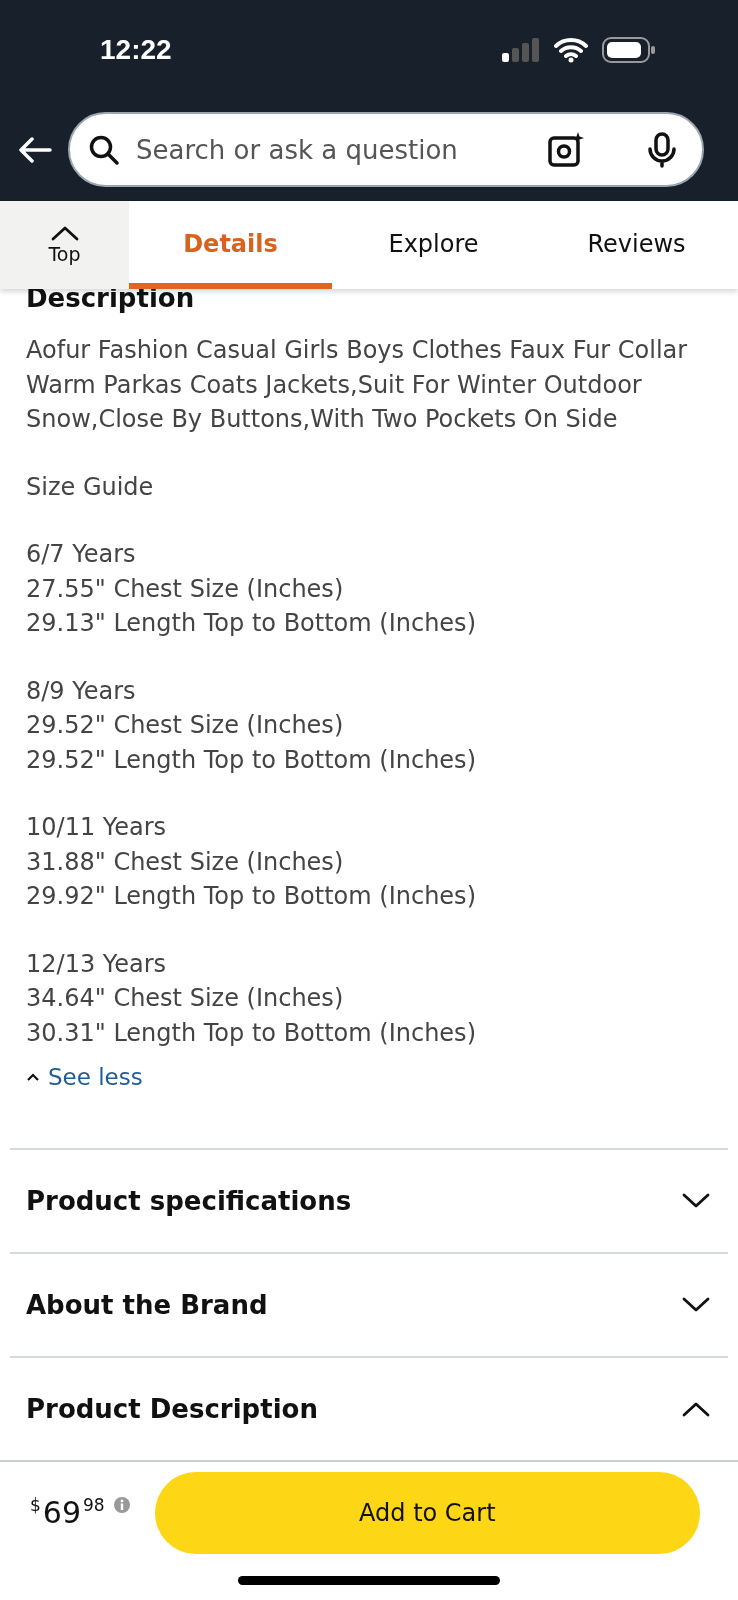  What do you see at coordinates (81, 691) in the screenshot?
I see `size-guide-line: 8/9 Years` at bounding box center [81, 691].